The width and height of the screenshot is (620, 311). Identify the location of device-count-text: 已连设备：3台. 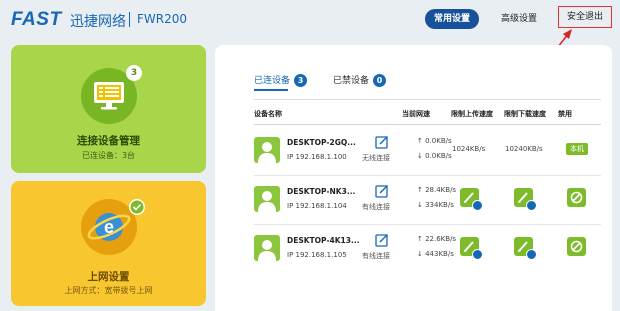
(108, 155).